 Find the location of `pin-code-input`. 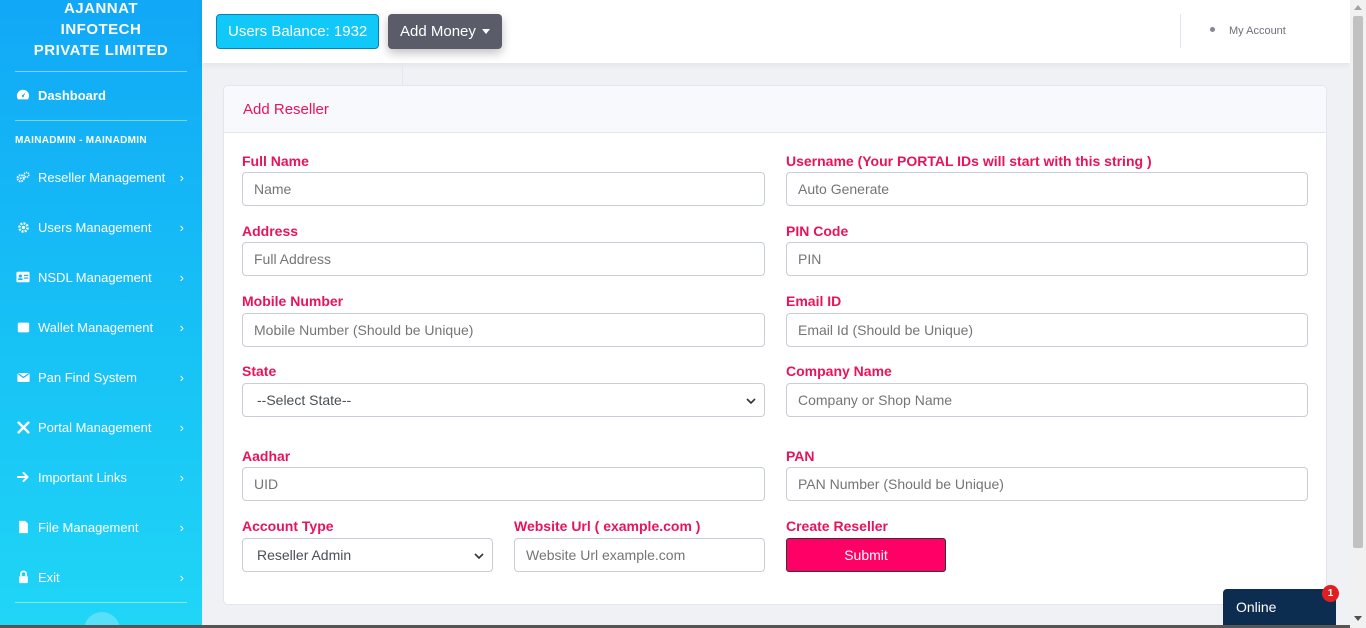

pin-code-input is located at coordinates (1047, 259).